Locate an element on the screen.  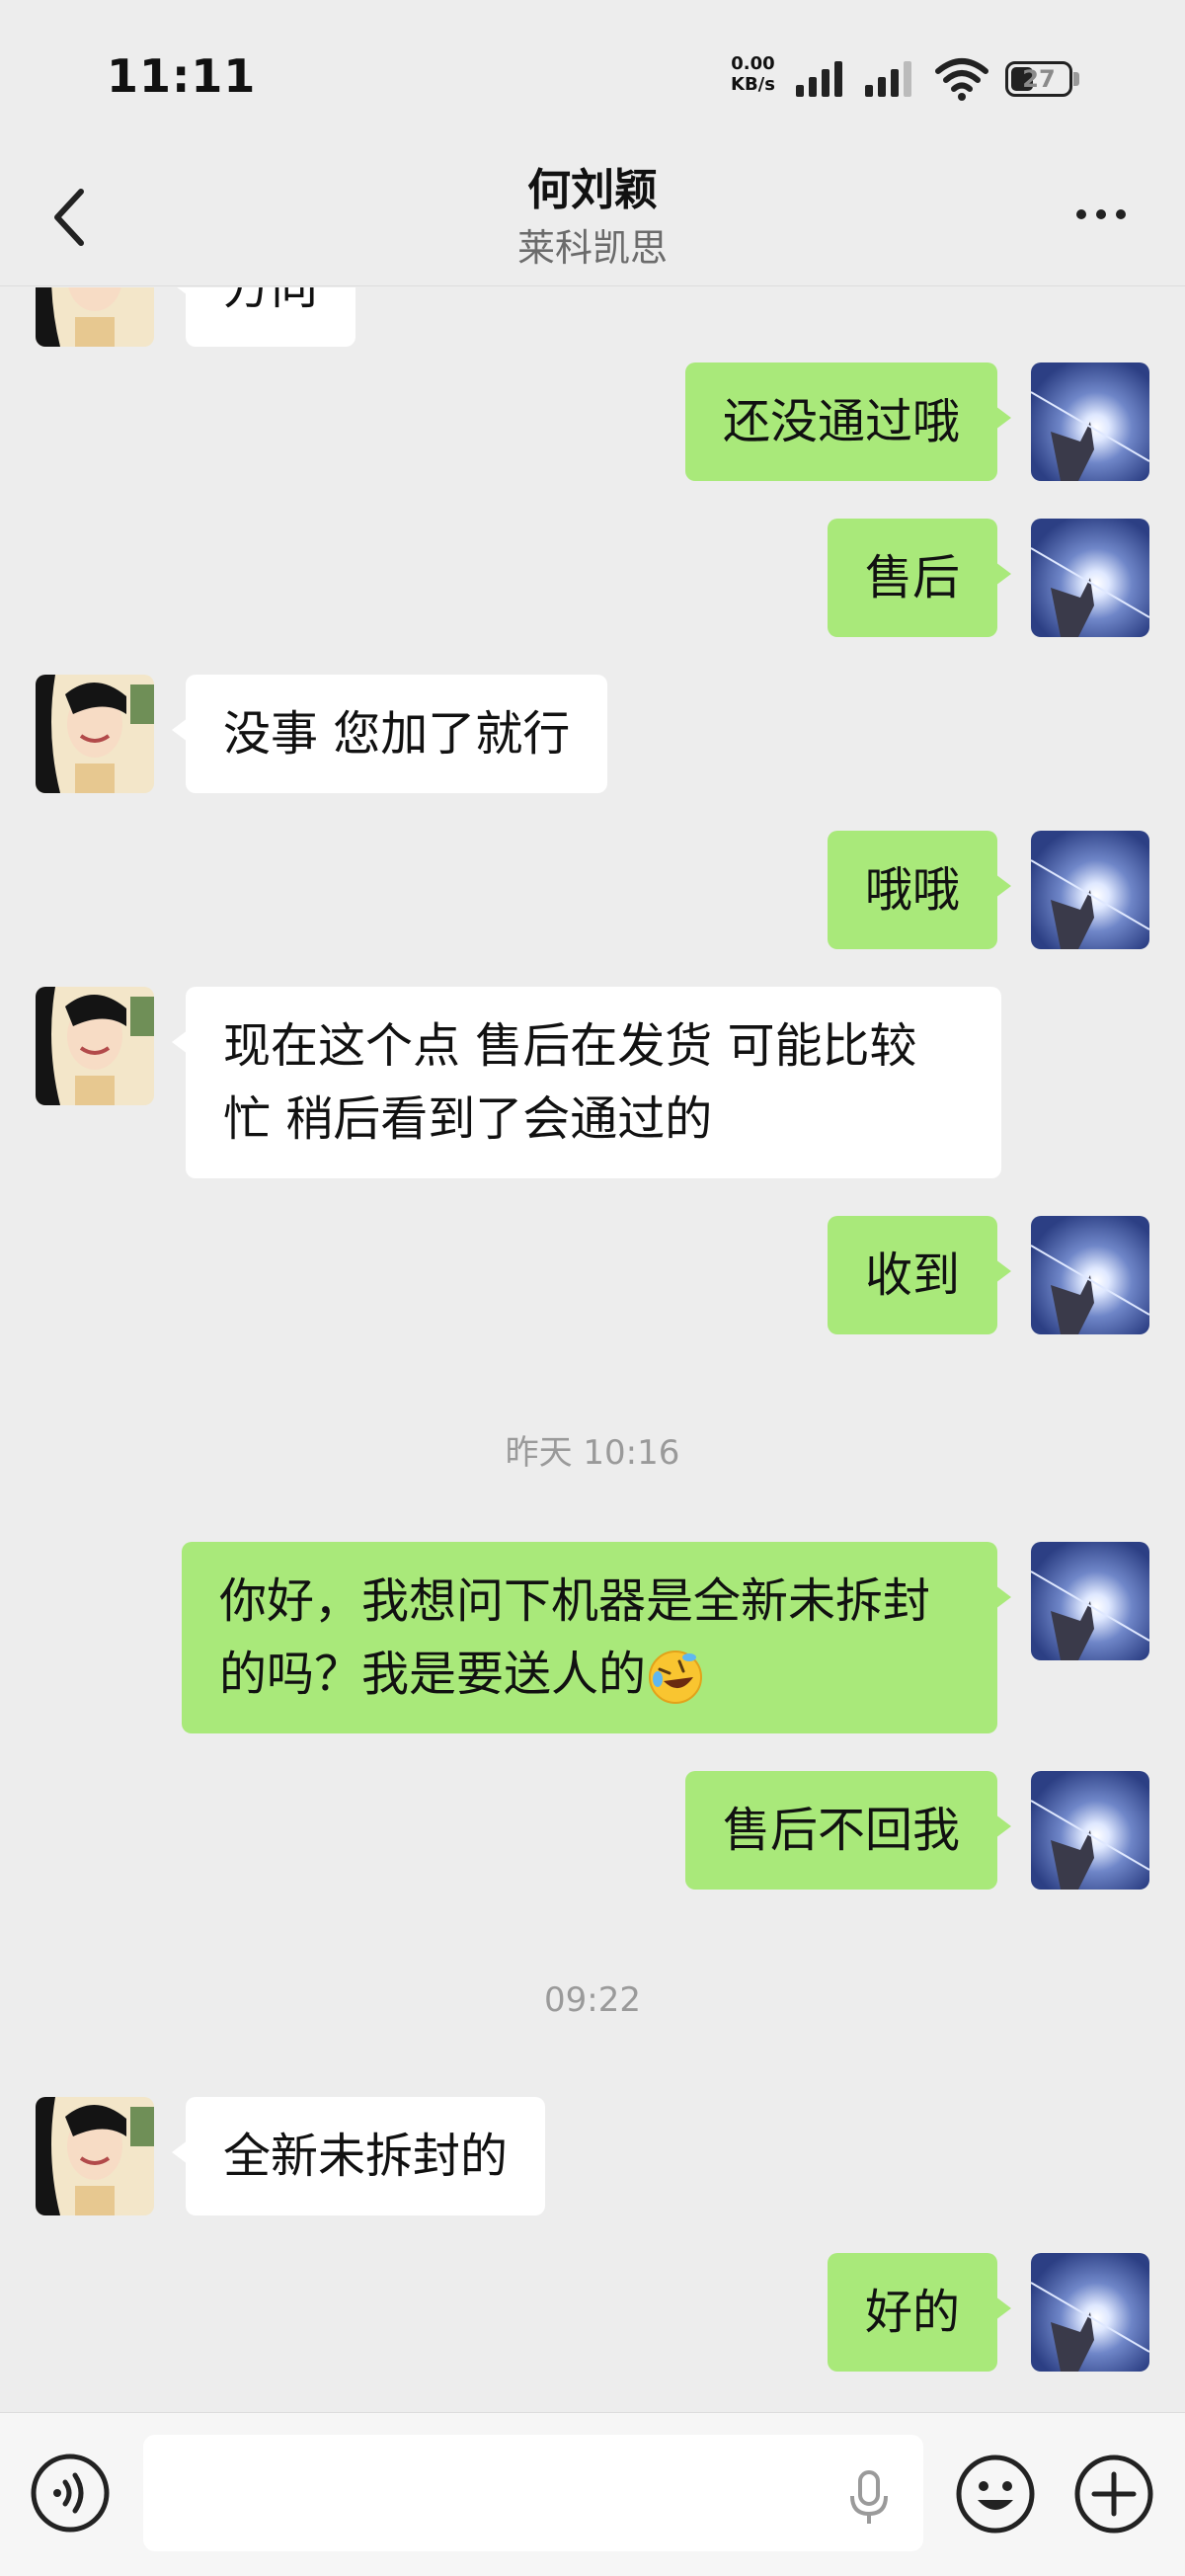
status-bar: 11:11 0.00 KB/s 27 is located at coordinates (592, 74).